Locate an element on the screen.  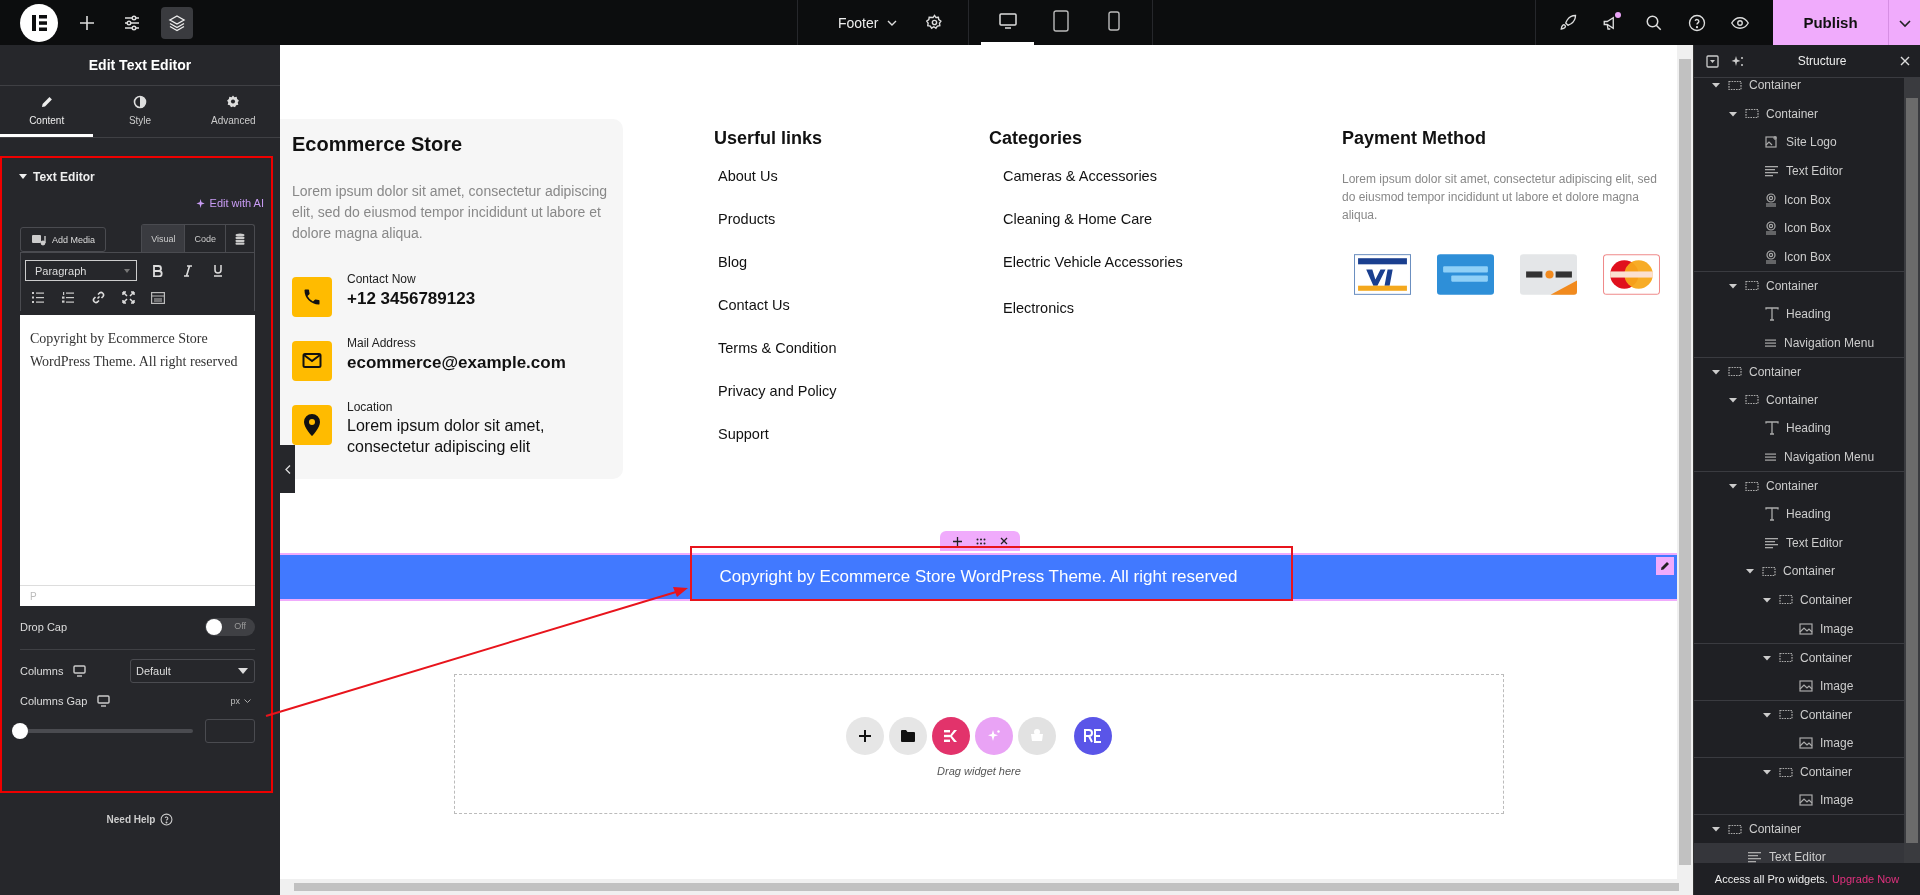
panel-tab: Style is located at coordinates (140, 111).